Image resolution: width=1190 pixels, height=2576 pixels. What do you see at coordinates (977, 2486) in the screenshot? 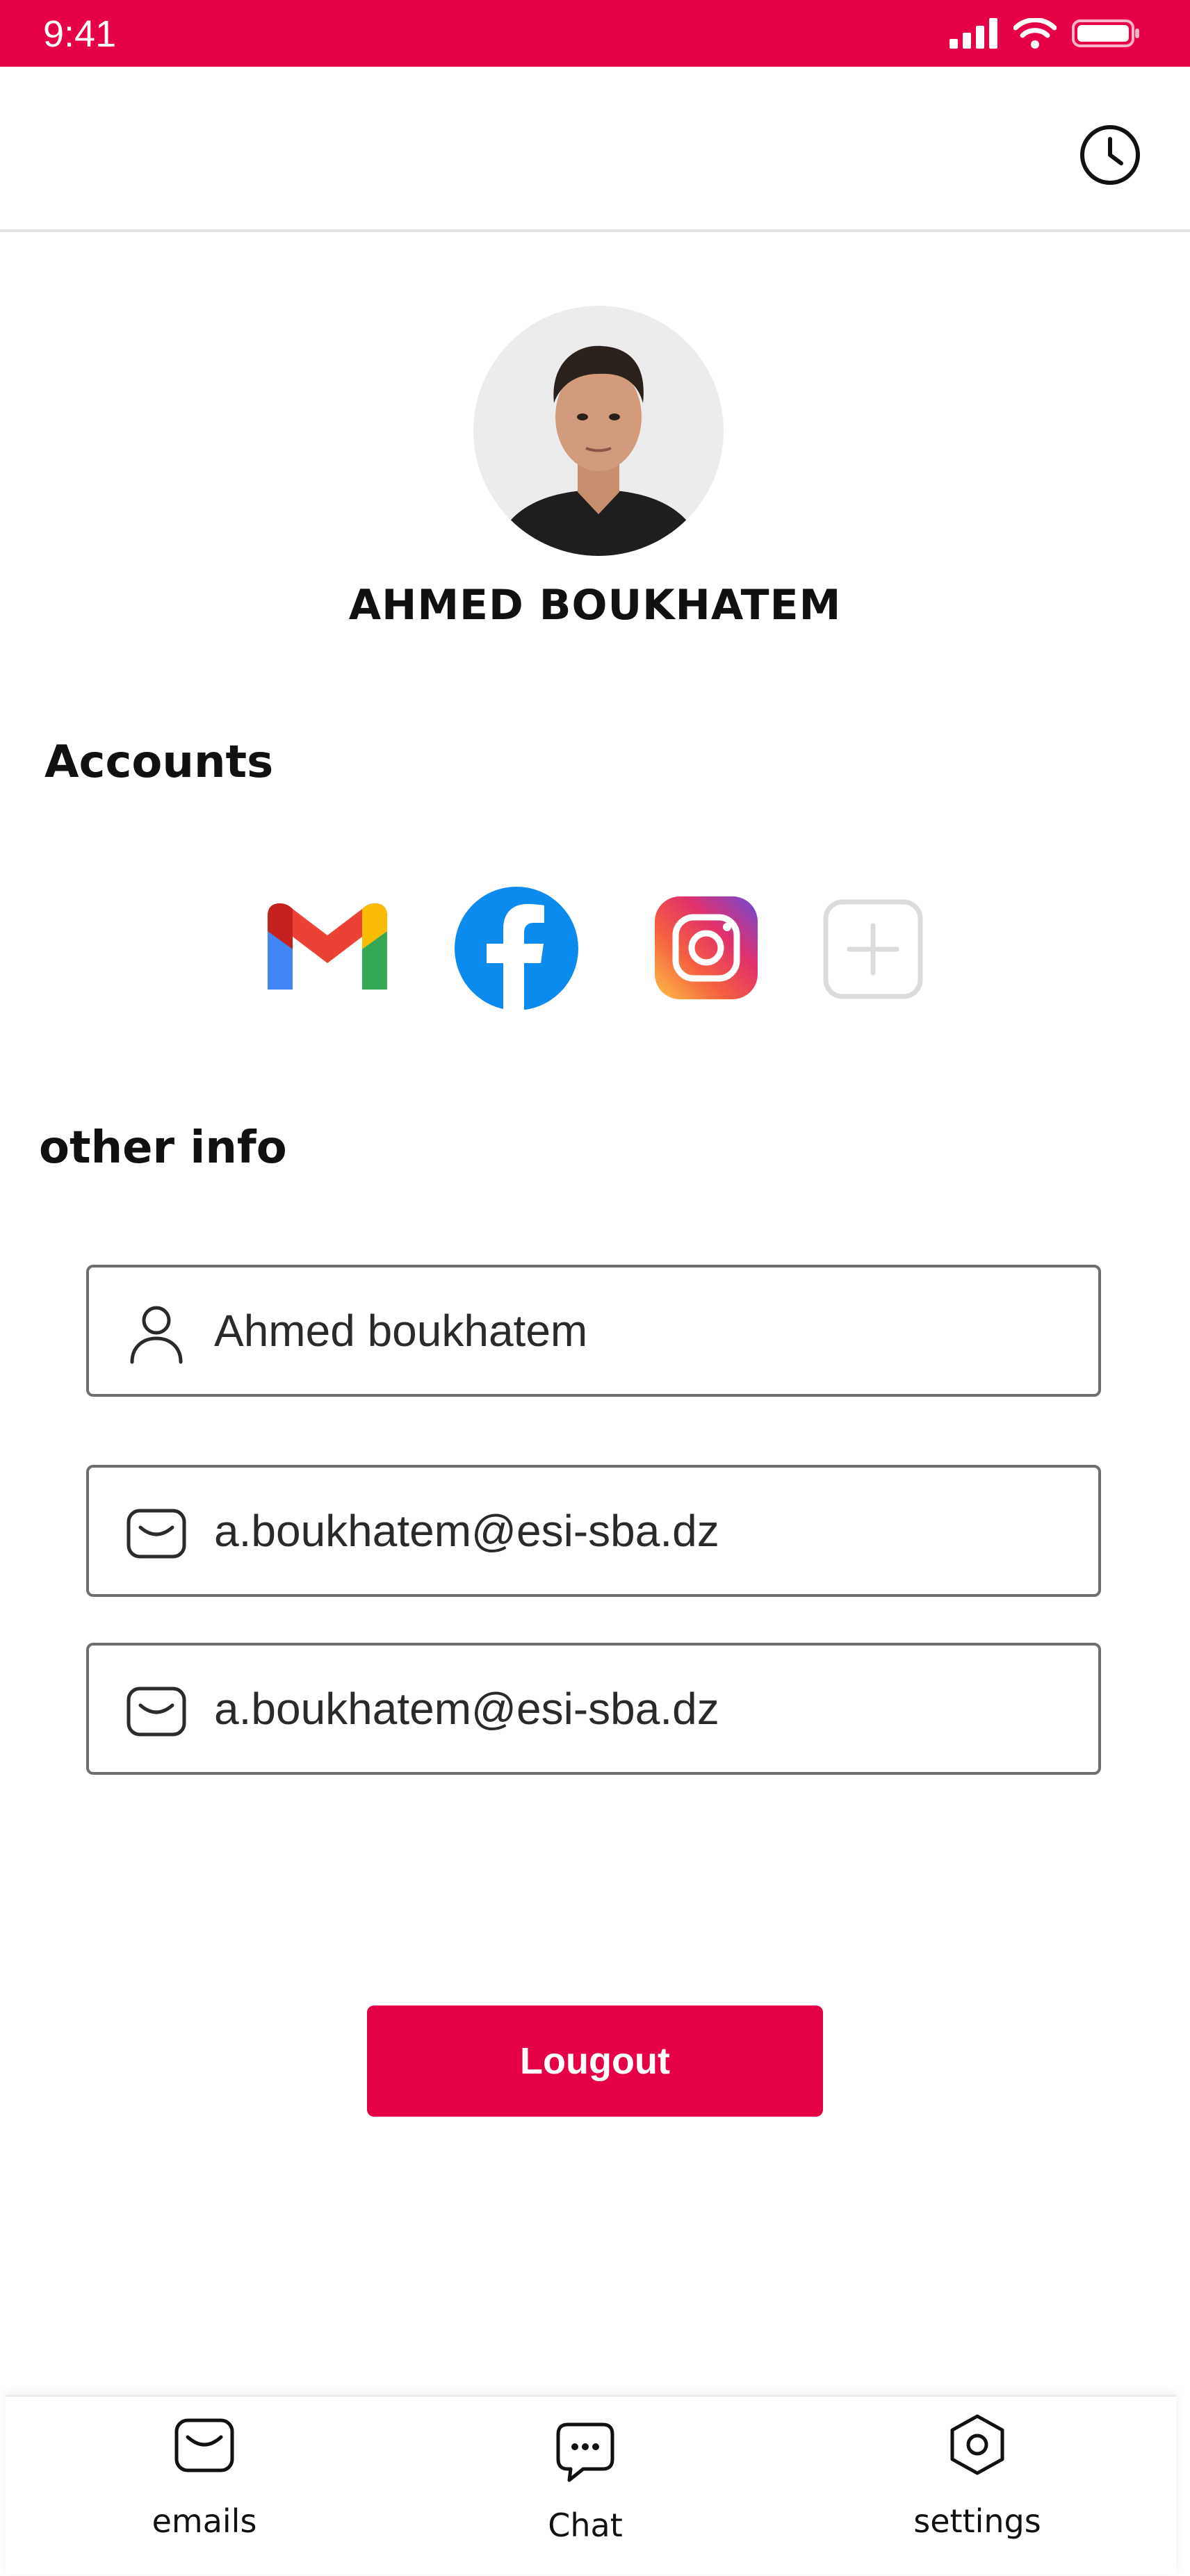
I see `nav-item-settings: settings` at bounding box center [977, 2486].